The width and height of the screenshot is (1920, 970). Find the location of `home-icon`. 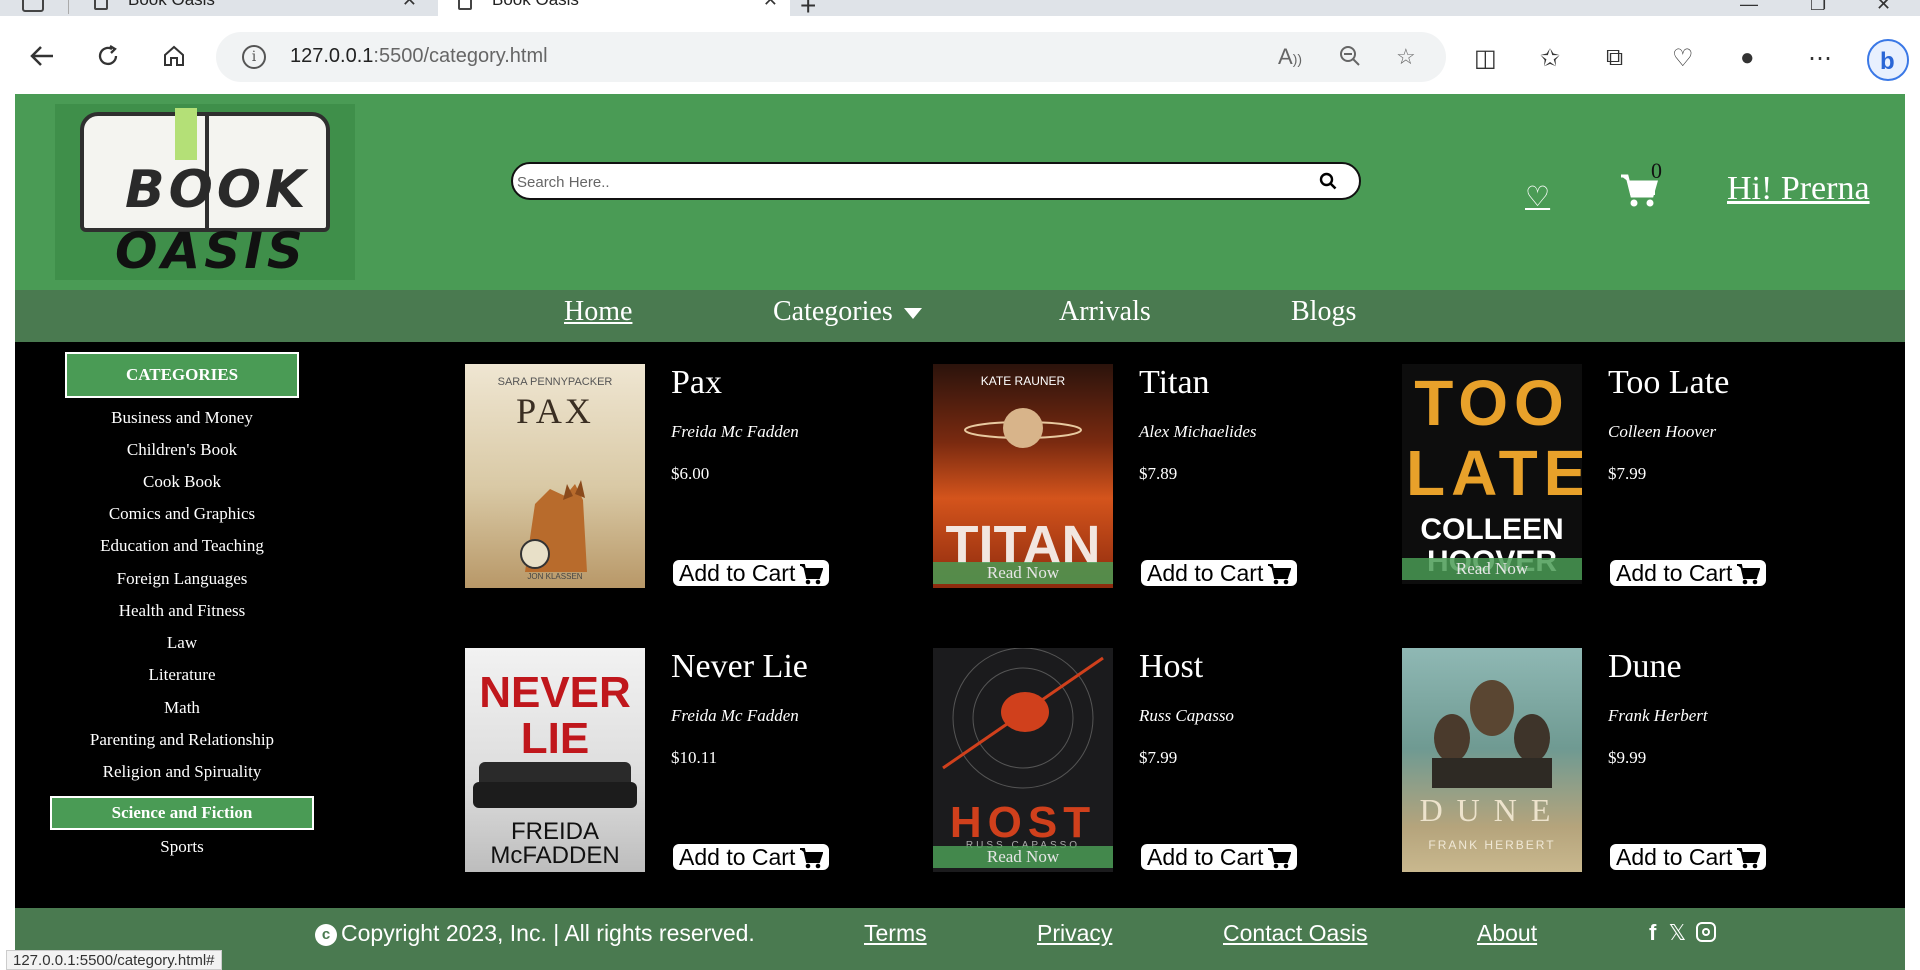

home-icon is located at coordinates (174, 56).